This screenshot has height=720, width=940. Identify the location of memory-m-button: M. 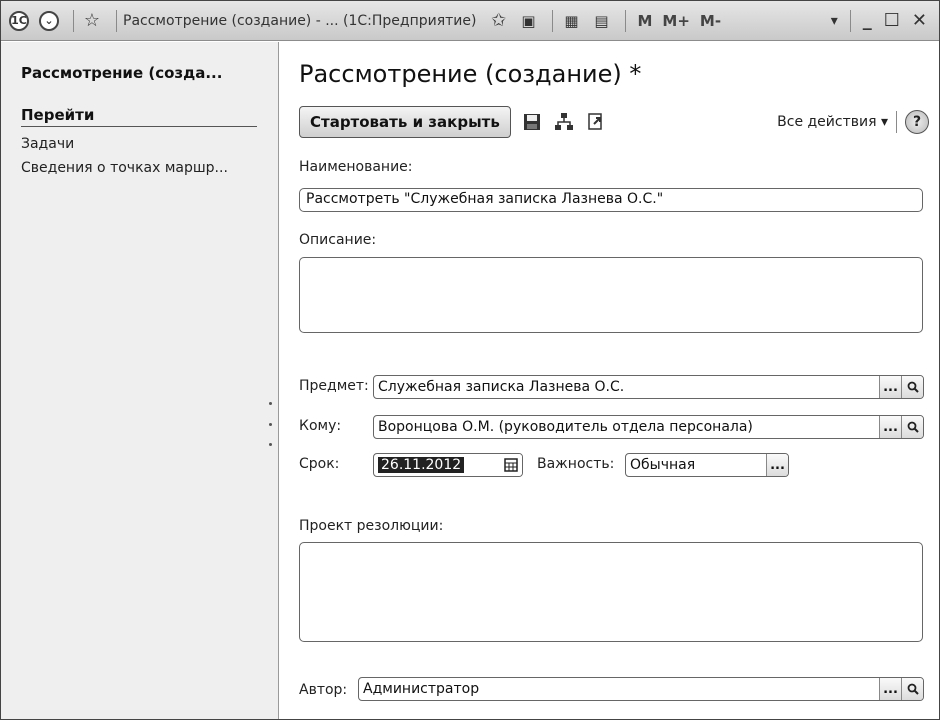
(644, 21).